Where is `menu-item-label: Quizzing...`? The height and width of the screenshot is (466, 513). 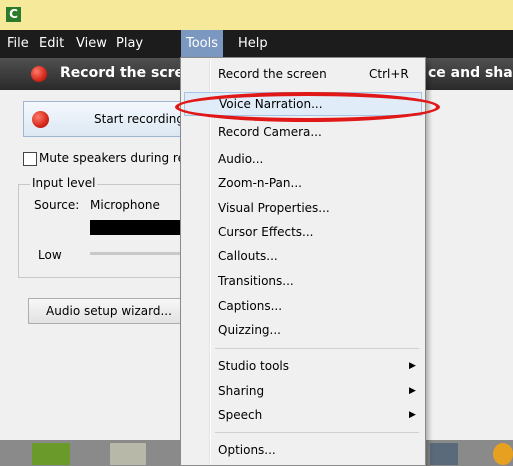
menu-item-label: Quizzing... is located at coordinates (249, 330).